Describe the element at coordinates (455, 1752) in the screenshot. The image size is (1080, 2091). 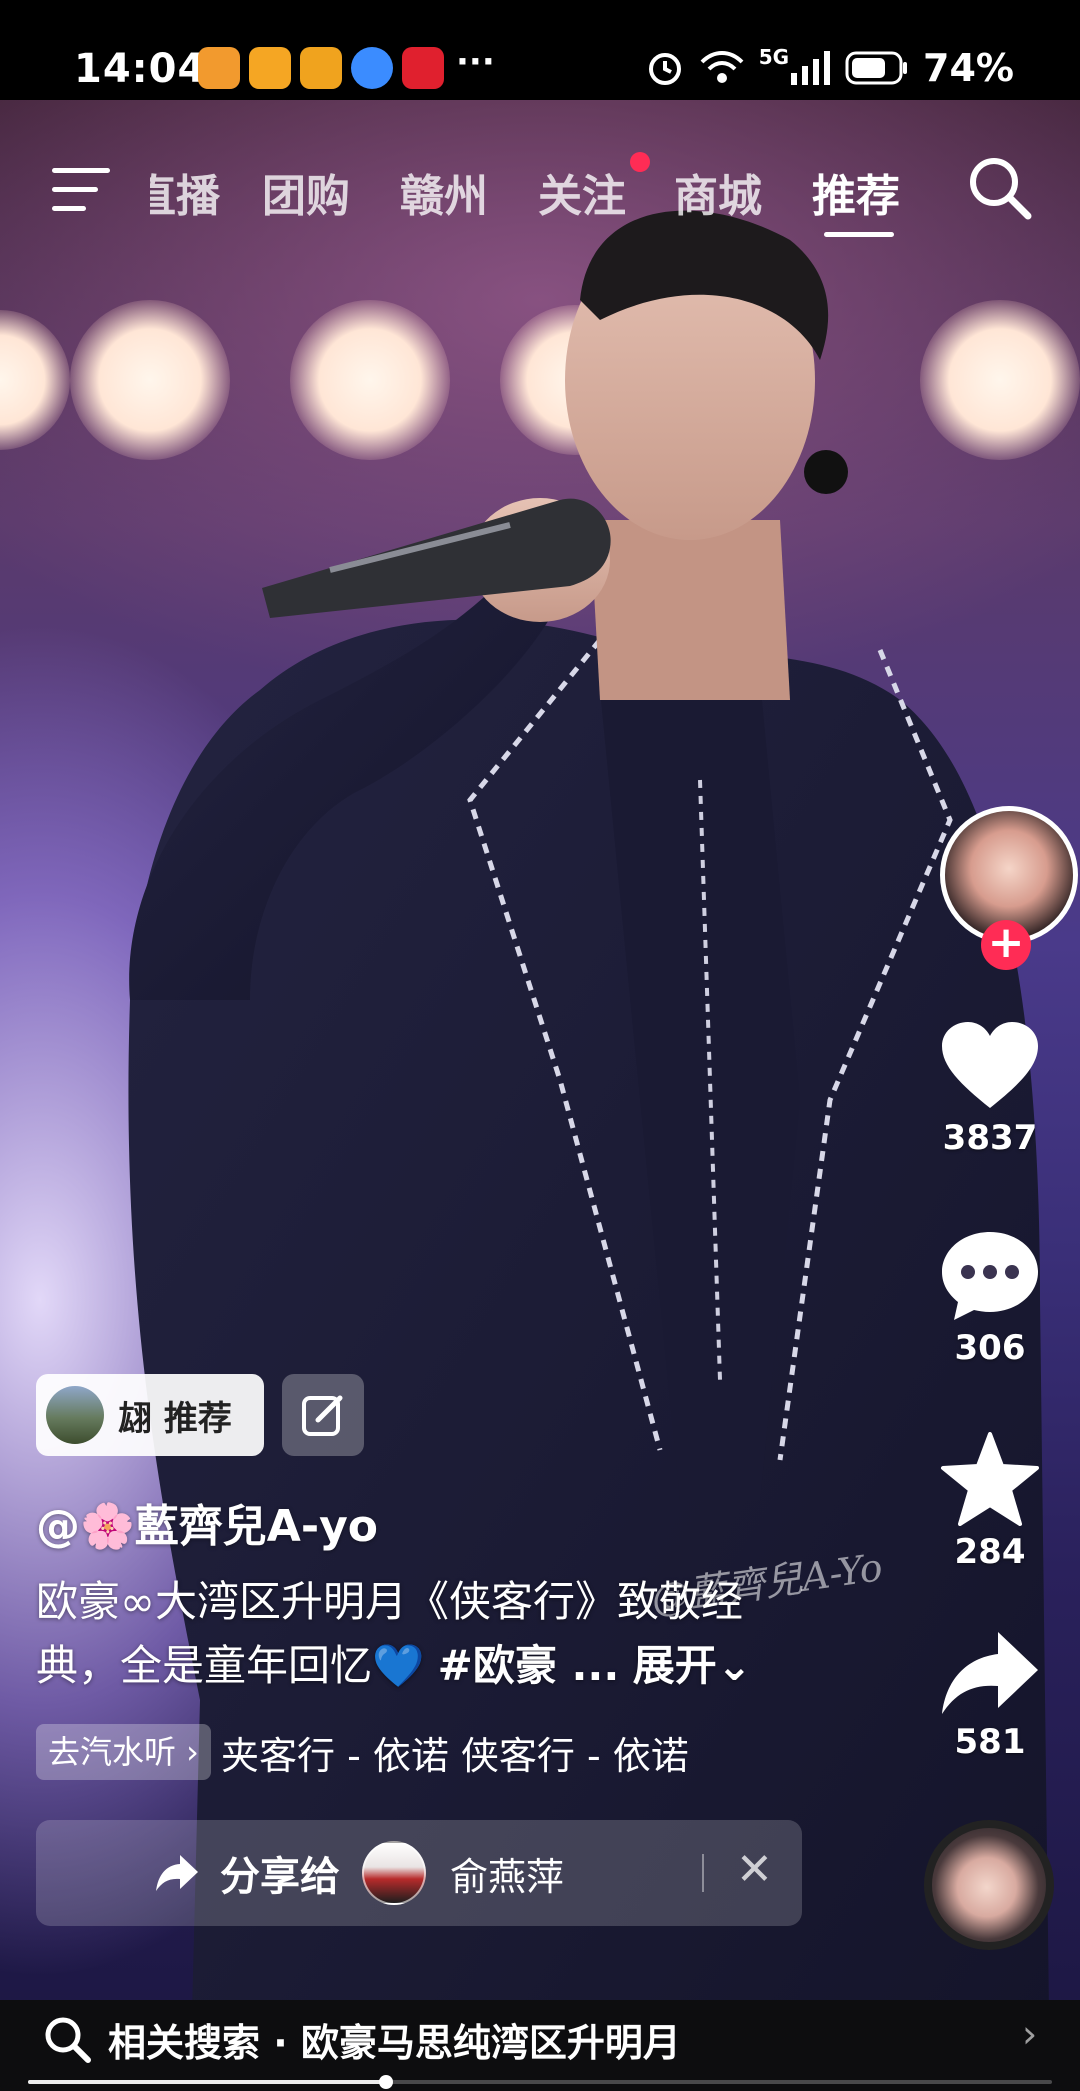
I see `music-track-title: 夹客行 - 依诺 侠客行 - 依诺` at that location.